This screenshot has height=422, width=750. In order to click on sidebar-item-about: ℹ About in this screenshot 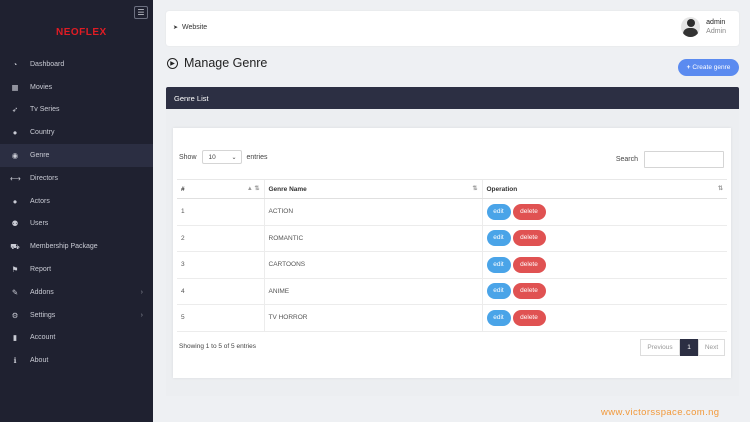, I will do `click(76, 360)`.